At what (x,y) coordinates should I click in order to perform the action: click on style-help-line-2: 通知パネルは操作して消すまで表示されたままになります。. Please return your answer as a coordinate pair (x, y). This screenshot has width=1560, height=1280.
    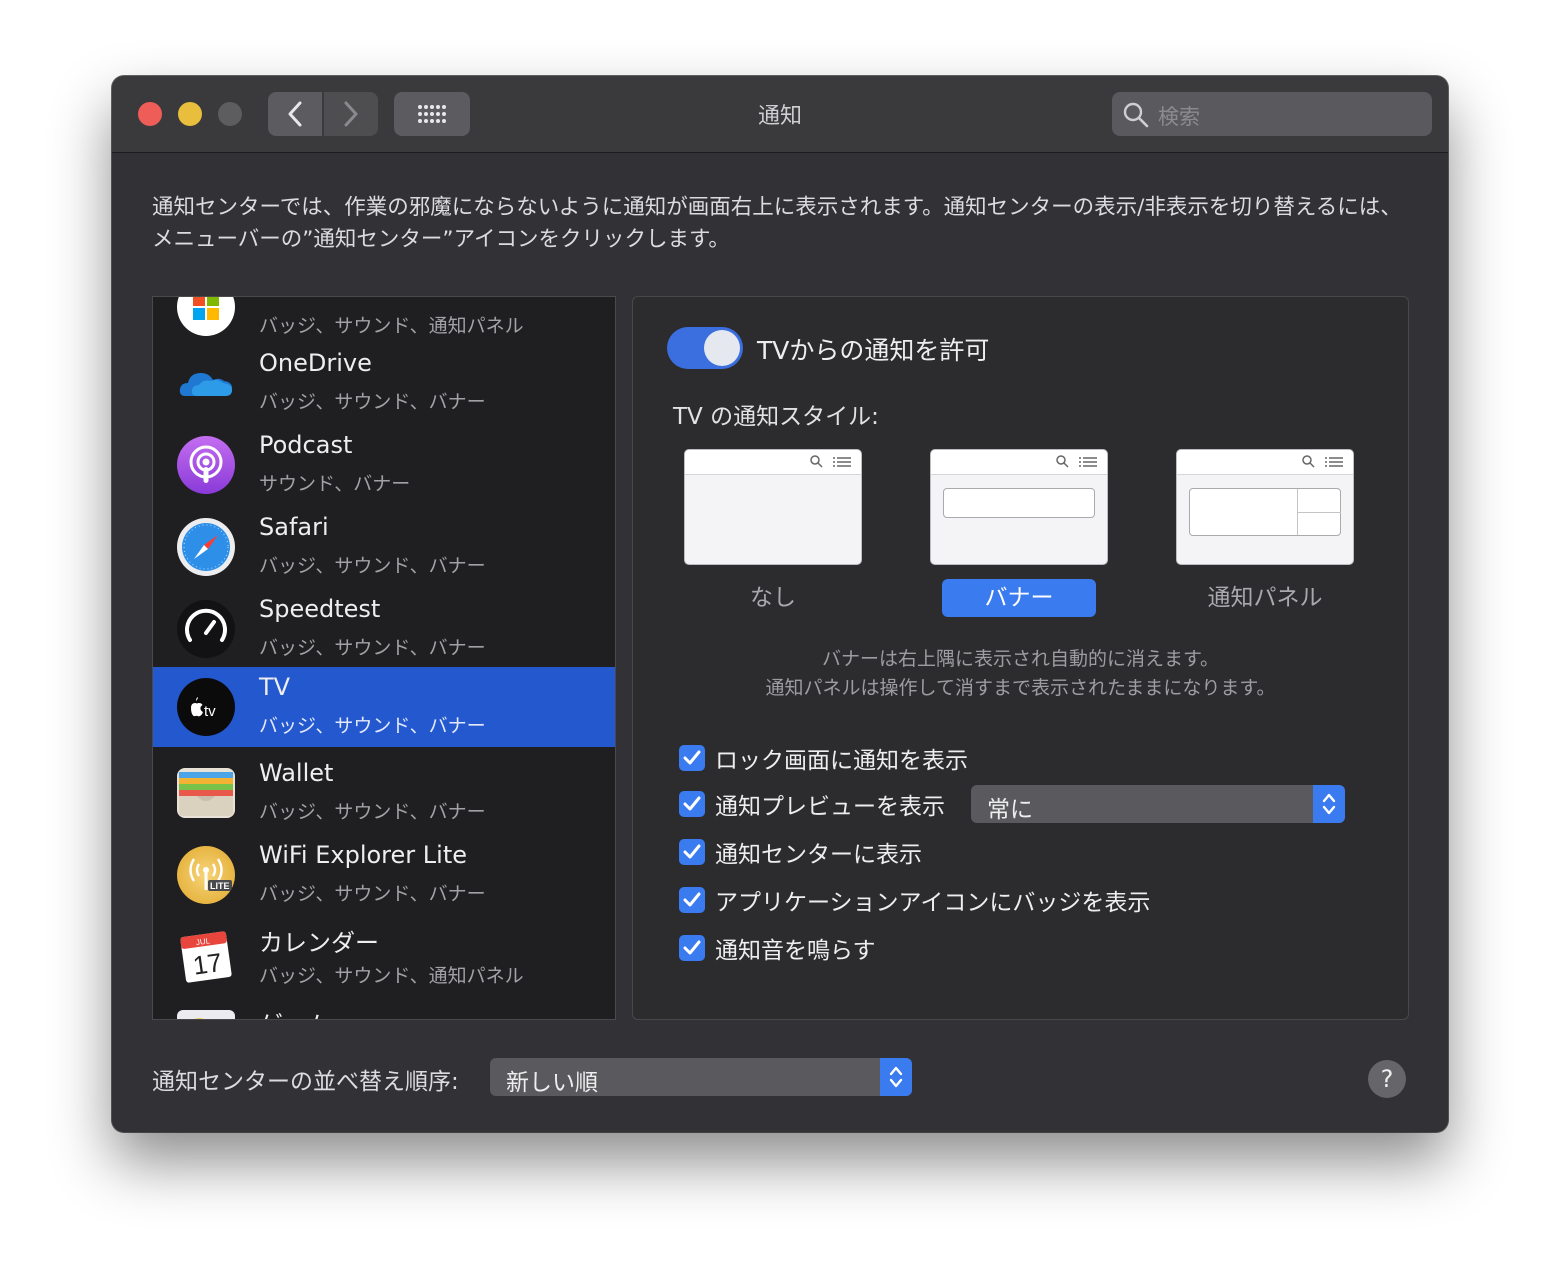
    Looking at the image, I should click on (1020, 688).